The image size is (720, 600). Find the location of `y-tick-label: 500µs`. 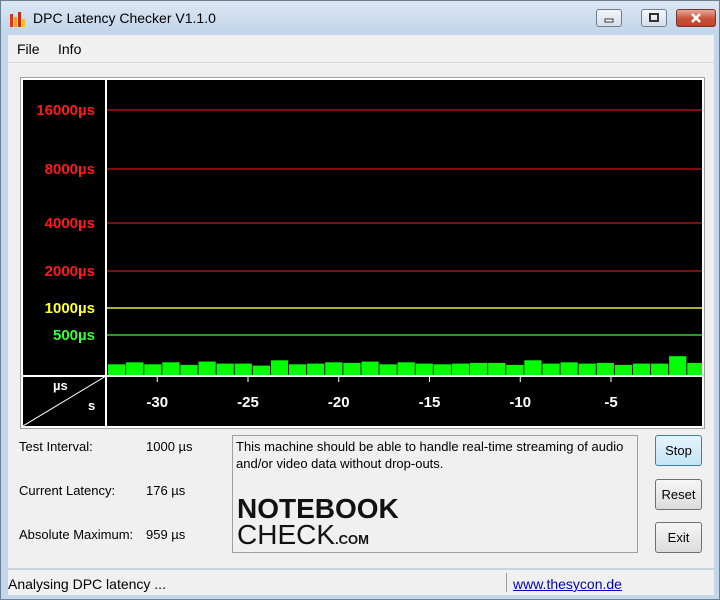

y-tick-label: 500µs is located at coordinates (74, 335).